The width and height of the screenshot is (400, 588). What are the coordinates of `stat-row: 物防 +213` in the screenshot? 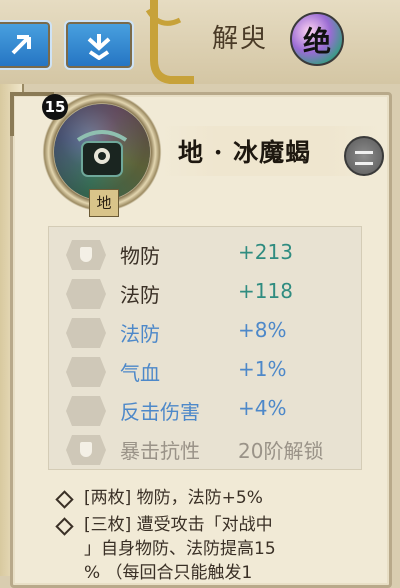 It's located at (216, 255).